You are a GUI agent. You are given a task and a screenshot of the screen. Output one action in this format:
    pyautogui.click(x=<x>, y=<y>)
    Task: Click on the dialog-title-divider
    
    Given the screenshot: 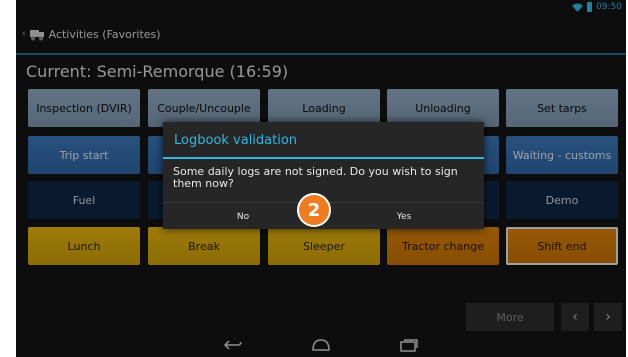 What is the action you would take?
    pyautogui.click(x=323, y=158)
    